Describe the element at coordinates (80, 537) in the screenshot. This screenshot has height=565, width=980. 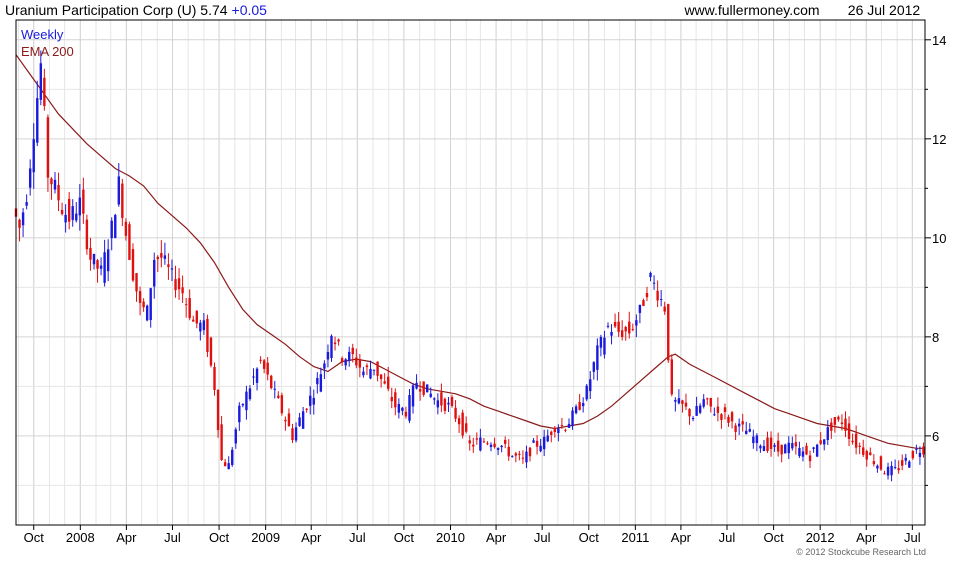
I see `x-tick-label: 2008` at that location.